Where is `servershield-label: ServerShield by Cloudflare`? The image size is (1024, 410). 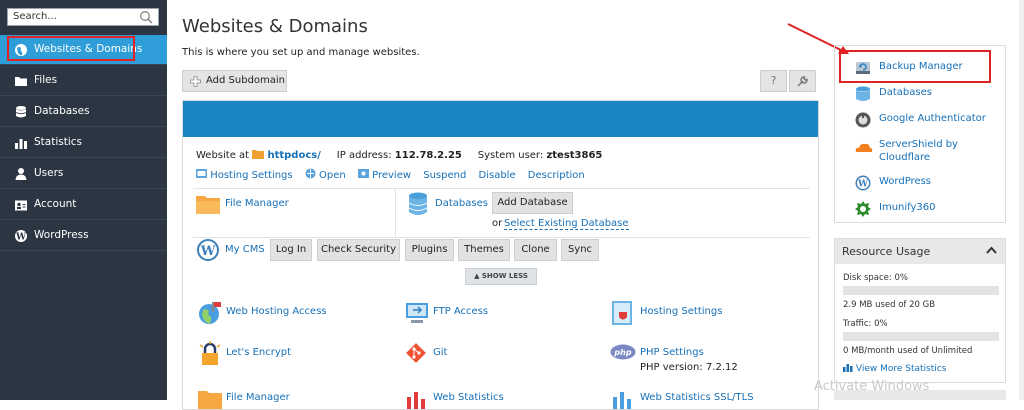
servershield-label: ServerShield by Cloudflare is located at coordinates (918, 151).